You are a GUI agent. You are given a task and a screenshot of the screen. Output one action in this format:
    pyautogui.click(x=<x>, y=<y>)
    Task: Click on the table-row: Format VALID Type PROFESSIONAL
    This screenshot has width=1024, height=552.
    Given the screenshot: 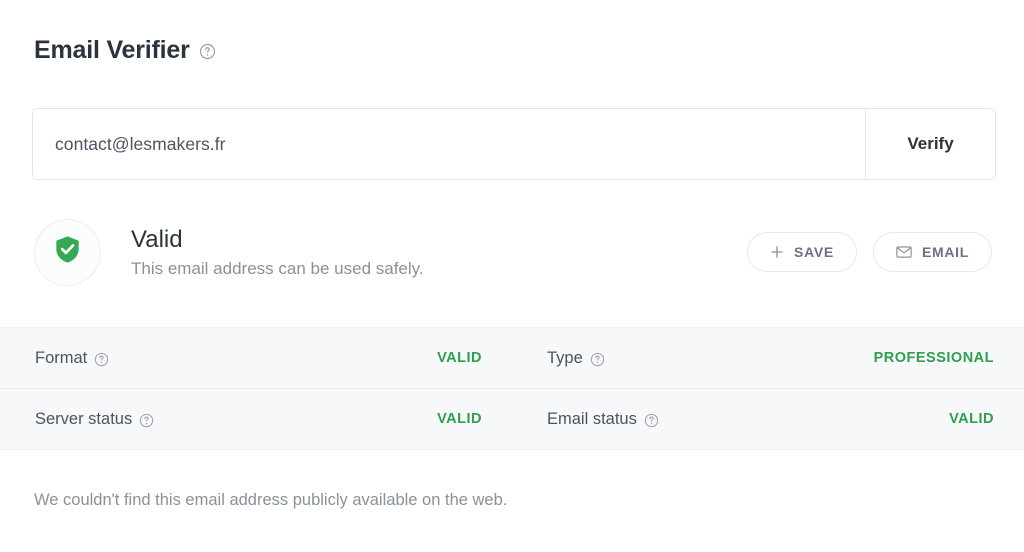 What is the action you would take?
    pyautogui.click(x=512, y=358)
    